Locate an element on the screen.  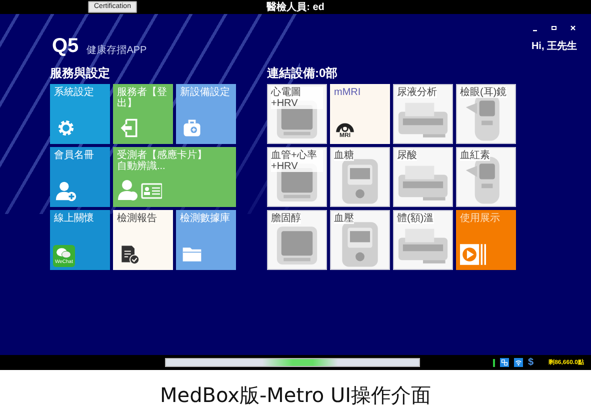
network-icon is located at coordinates (504, 362).